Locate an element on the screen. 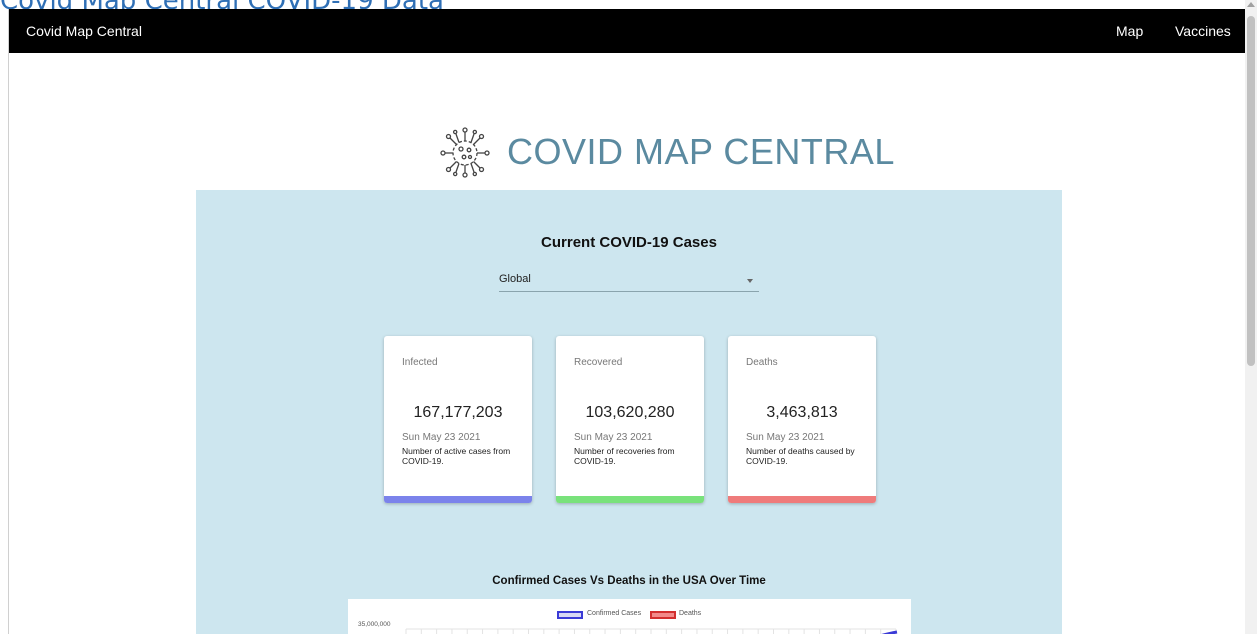 The image size is (1257, 634). page-title: COVID MAP CENTRAL is located at coordinates (701, 151).